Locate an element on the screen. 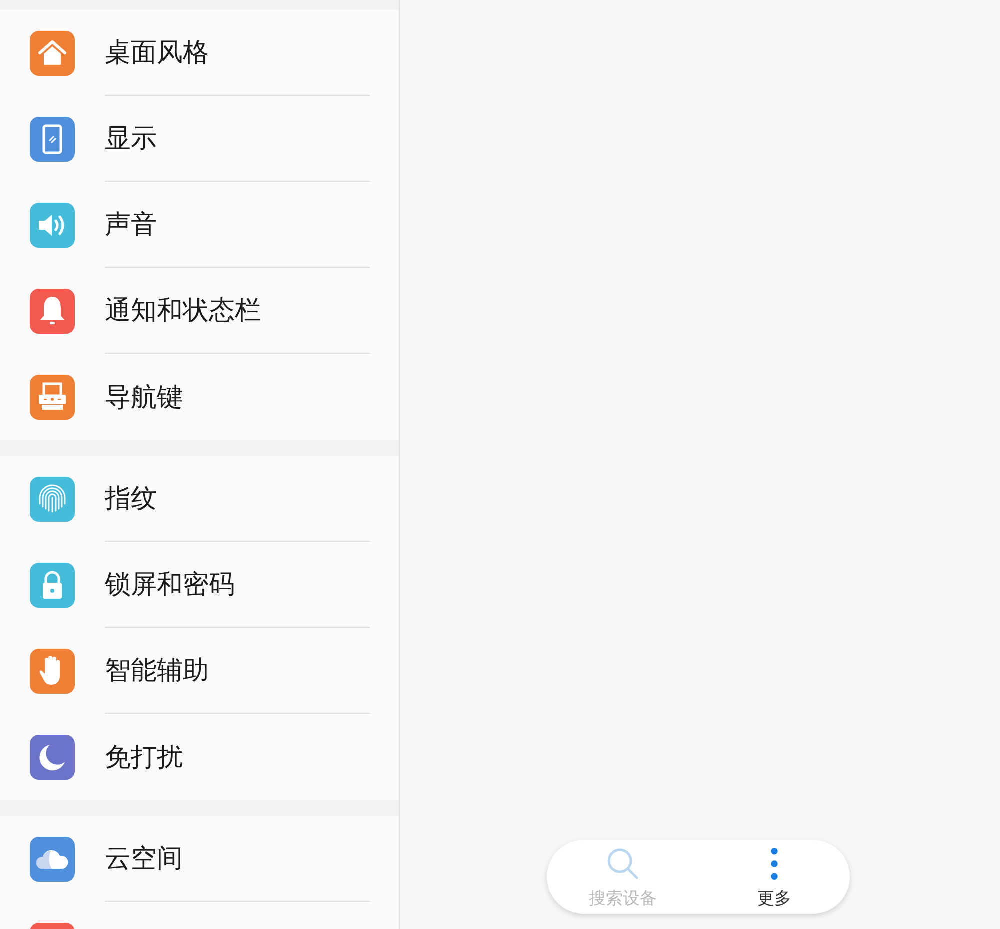 This screenshot has height=929, width=1000. more-button: 更多 is located at coordinates (774, 877).